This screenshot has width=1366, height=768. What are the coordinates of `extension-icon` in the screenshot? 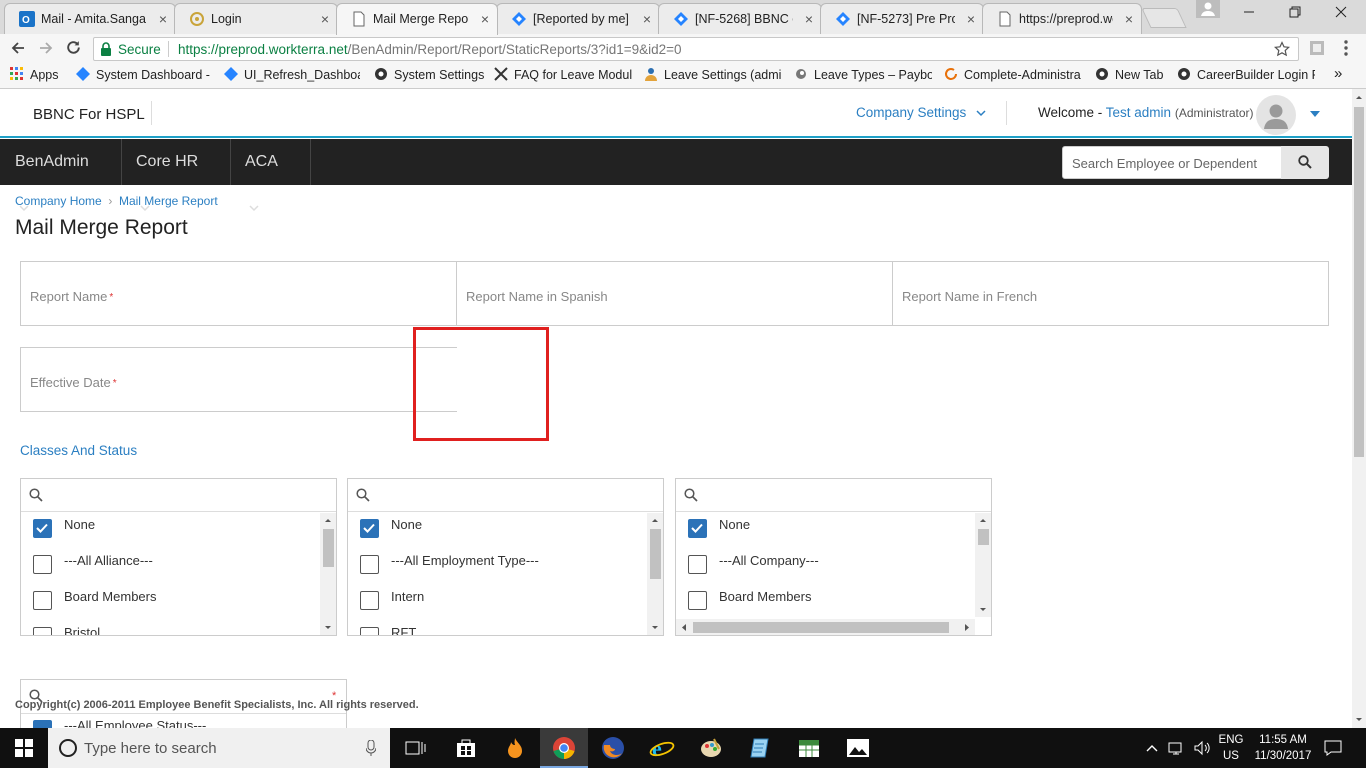 It's located at (1317, 48).